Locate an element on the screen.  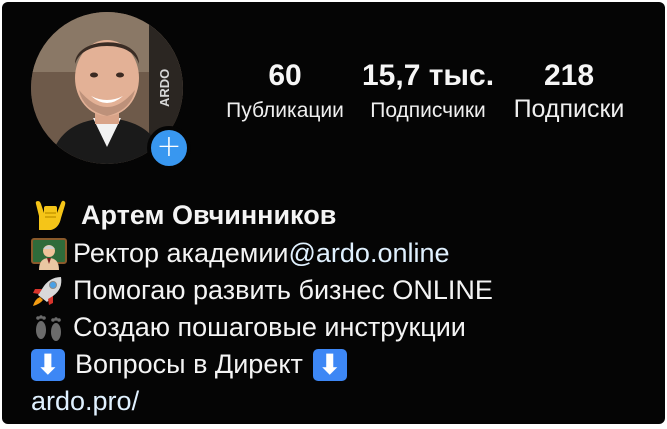
bio-line-4: ⬇ Вопросы в Директ ⬇ is located at coordinates (341, 364).